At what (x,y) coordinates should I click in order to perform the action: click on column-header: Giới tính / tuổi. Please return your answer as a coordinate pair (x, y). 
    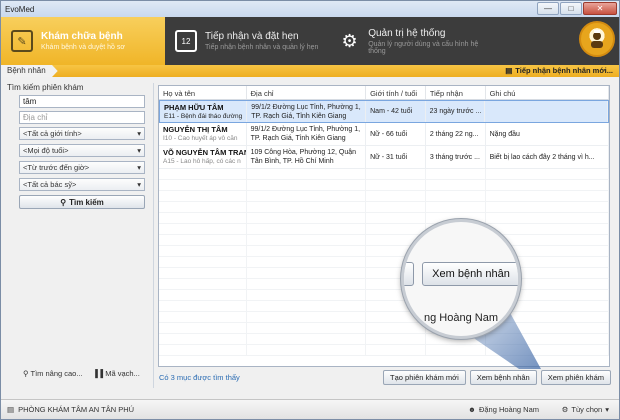
    Looking at the image, I should click on (396, 92).